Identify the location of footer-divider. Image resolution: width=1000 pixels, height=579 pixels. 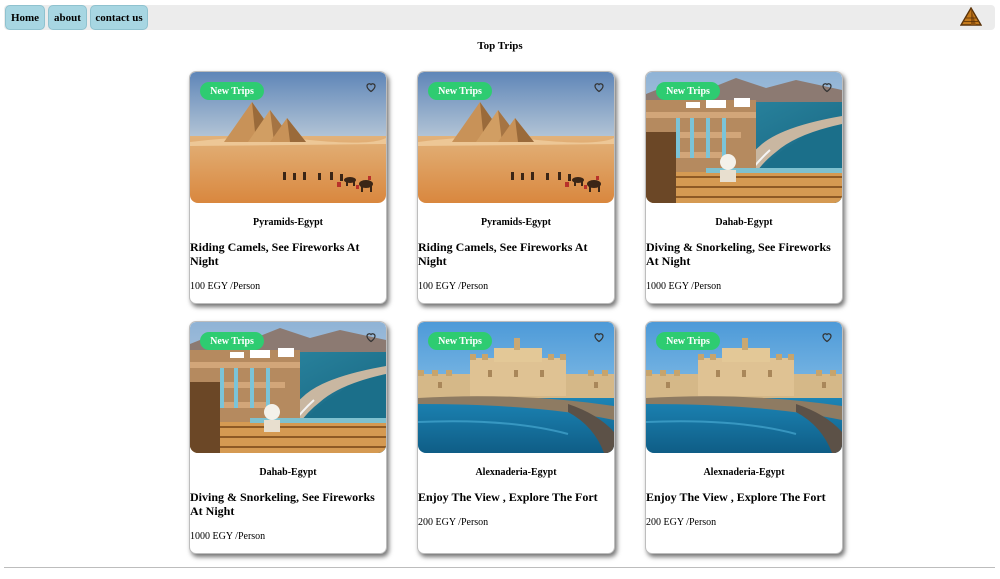
(499, 567).